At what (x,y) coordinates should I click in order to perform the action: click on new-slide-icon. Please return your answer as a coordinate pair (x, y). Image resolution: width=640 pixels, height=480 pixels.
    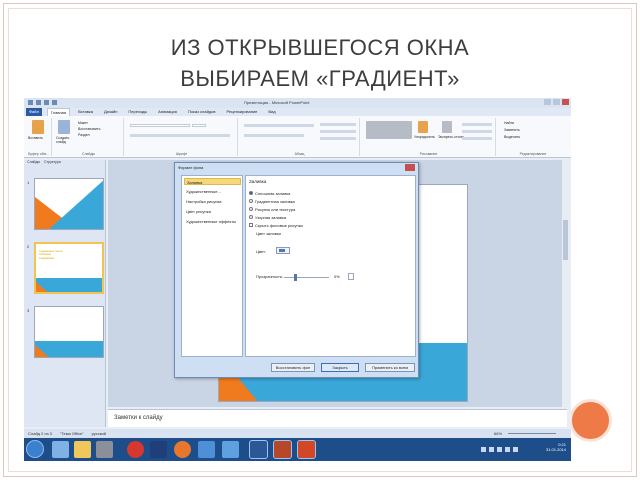
    Looking at the image, I should click on (64, 127).